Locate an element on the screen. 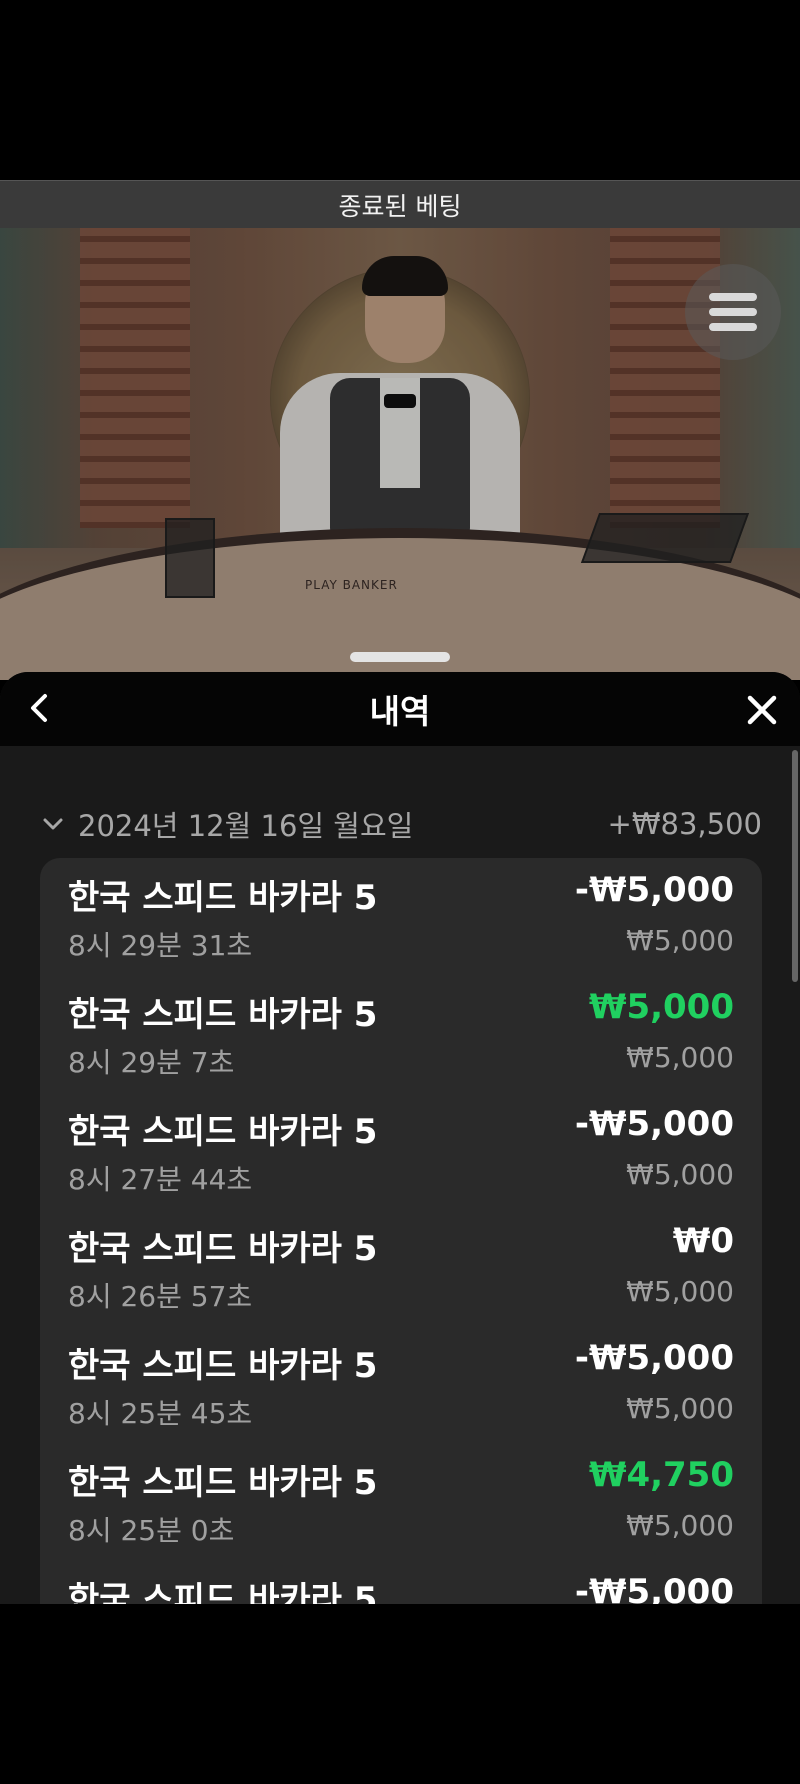 Image resolution: width=800 pixels, height=1784 pixels. menu-button is located at coordinates (733, 312).